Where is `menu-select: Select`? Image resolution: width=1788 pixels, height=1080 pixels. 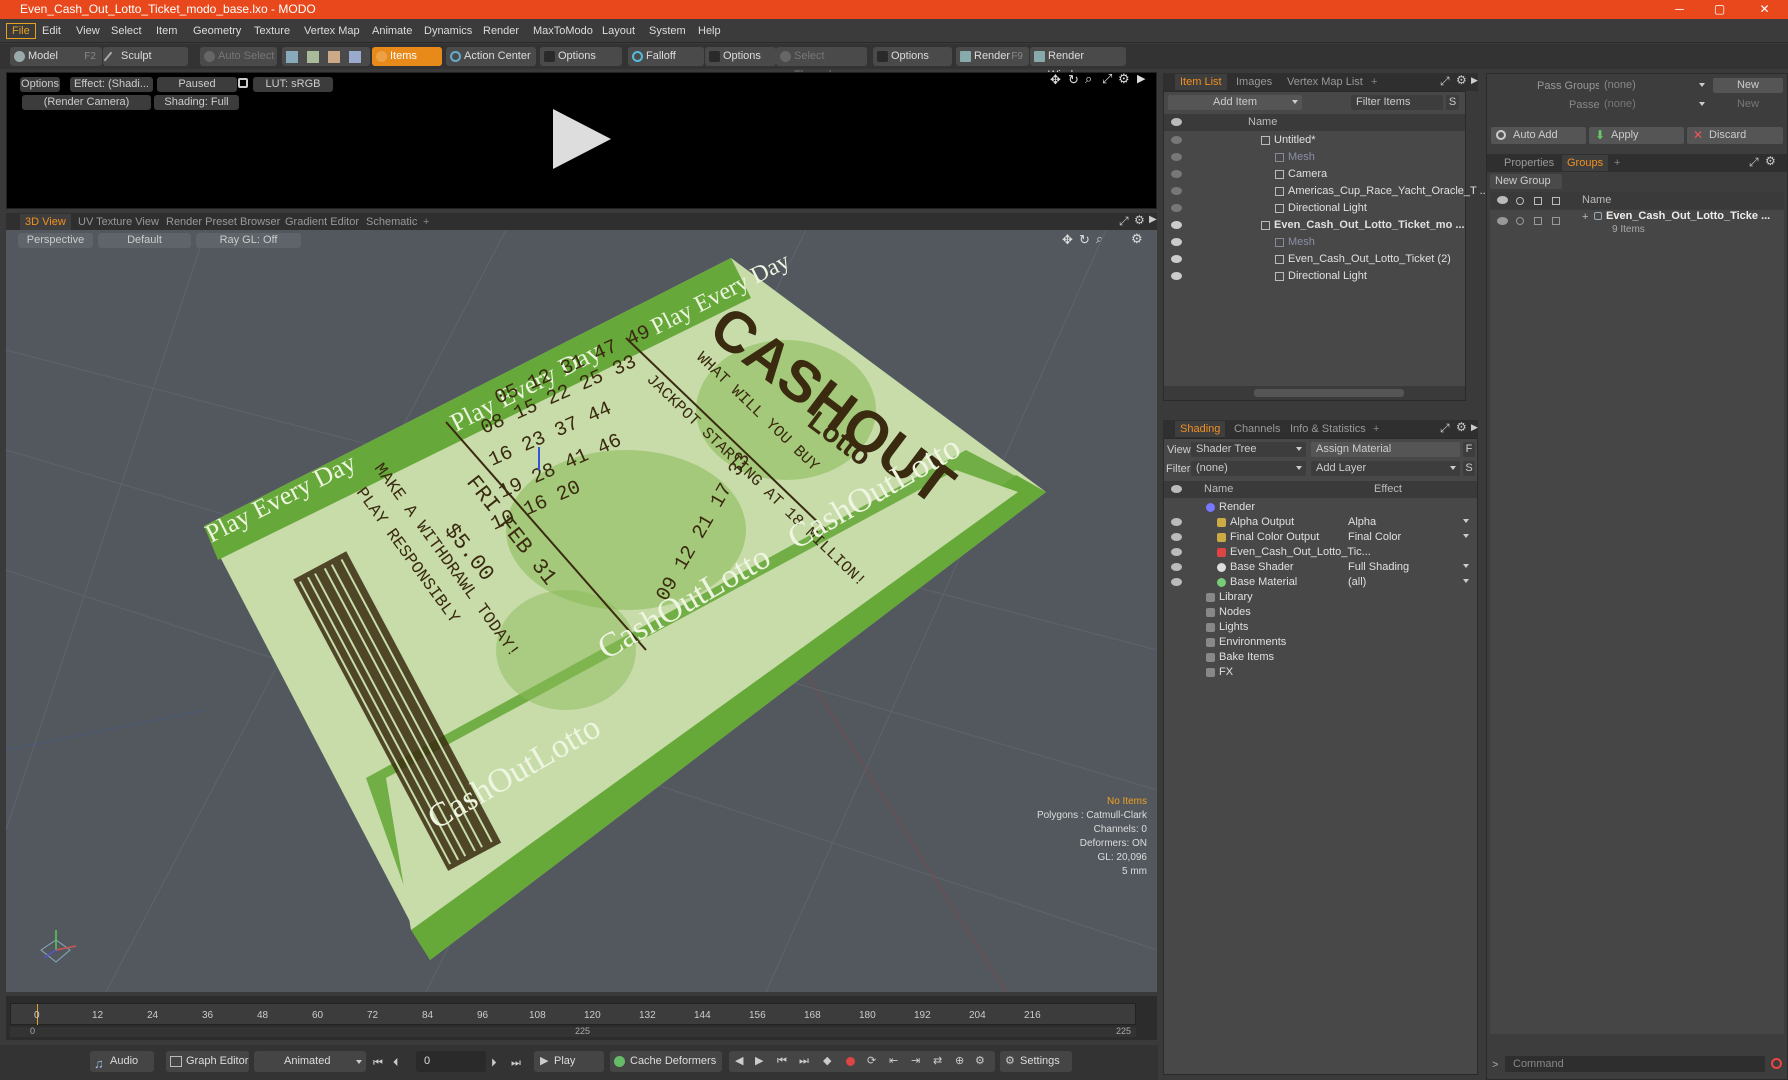 menu-select: Select is located at coordinates (126, 31).